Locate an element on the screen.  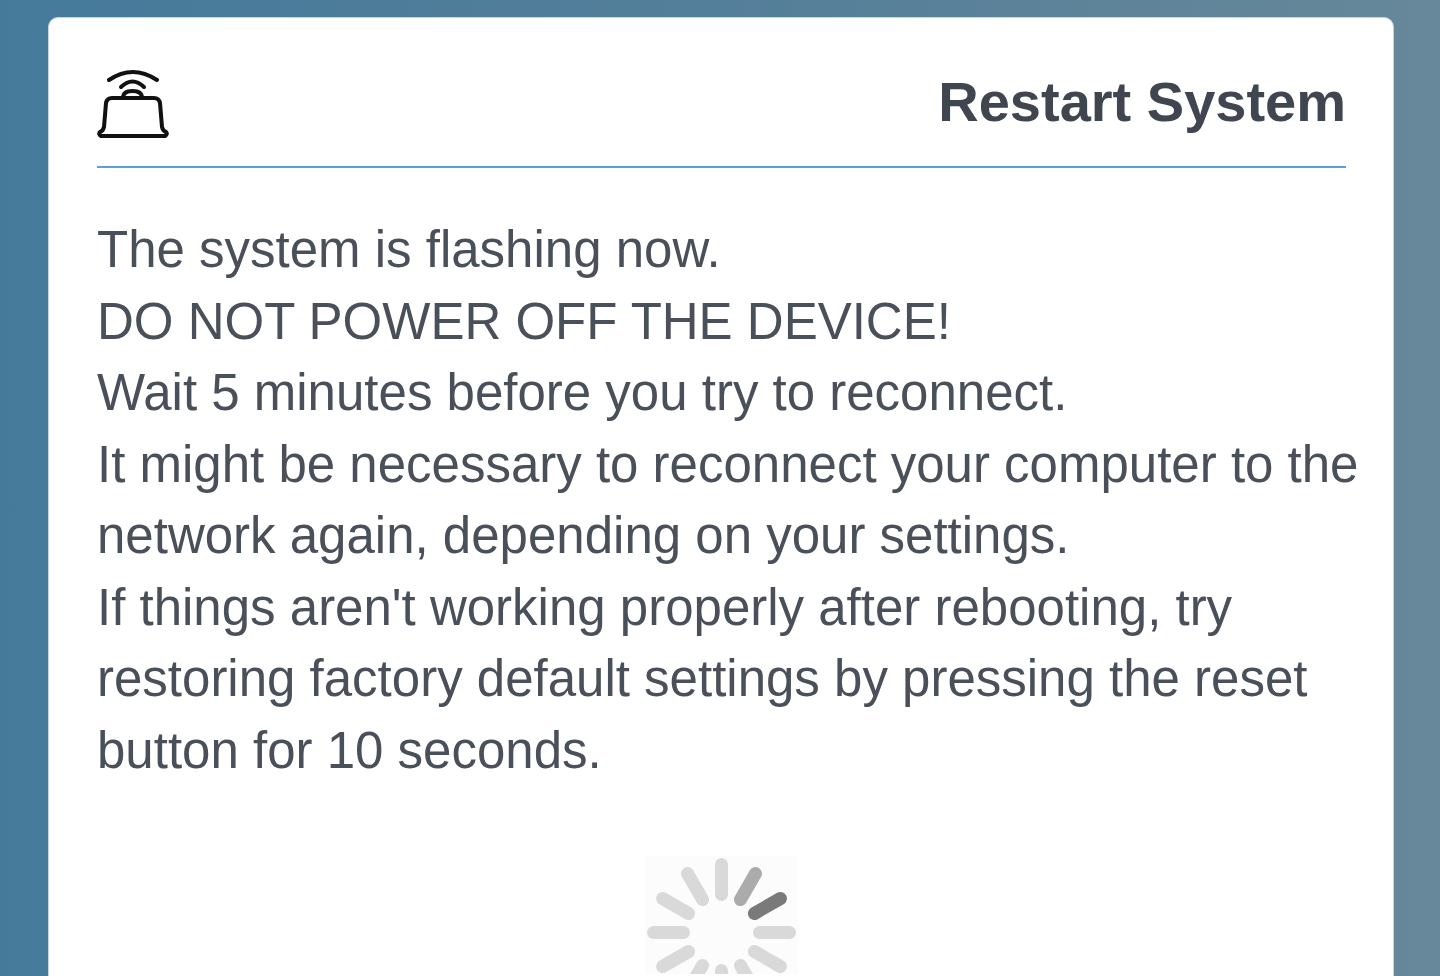
message-text: It might be necessary to reconnect your computer to the network again, depending on your settings. is located at coordinates (728, 500).